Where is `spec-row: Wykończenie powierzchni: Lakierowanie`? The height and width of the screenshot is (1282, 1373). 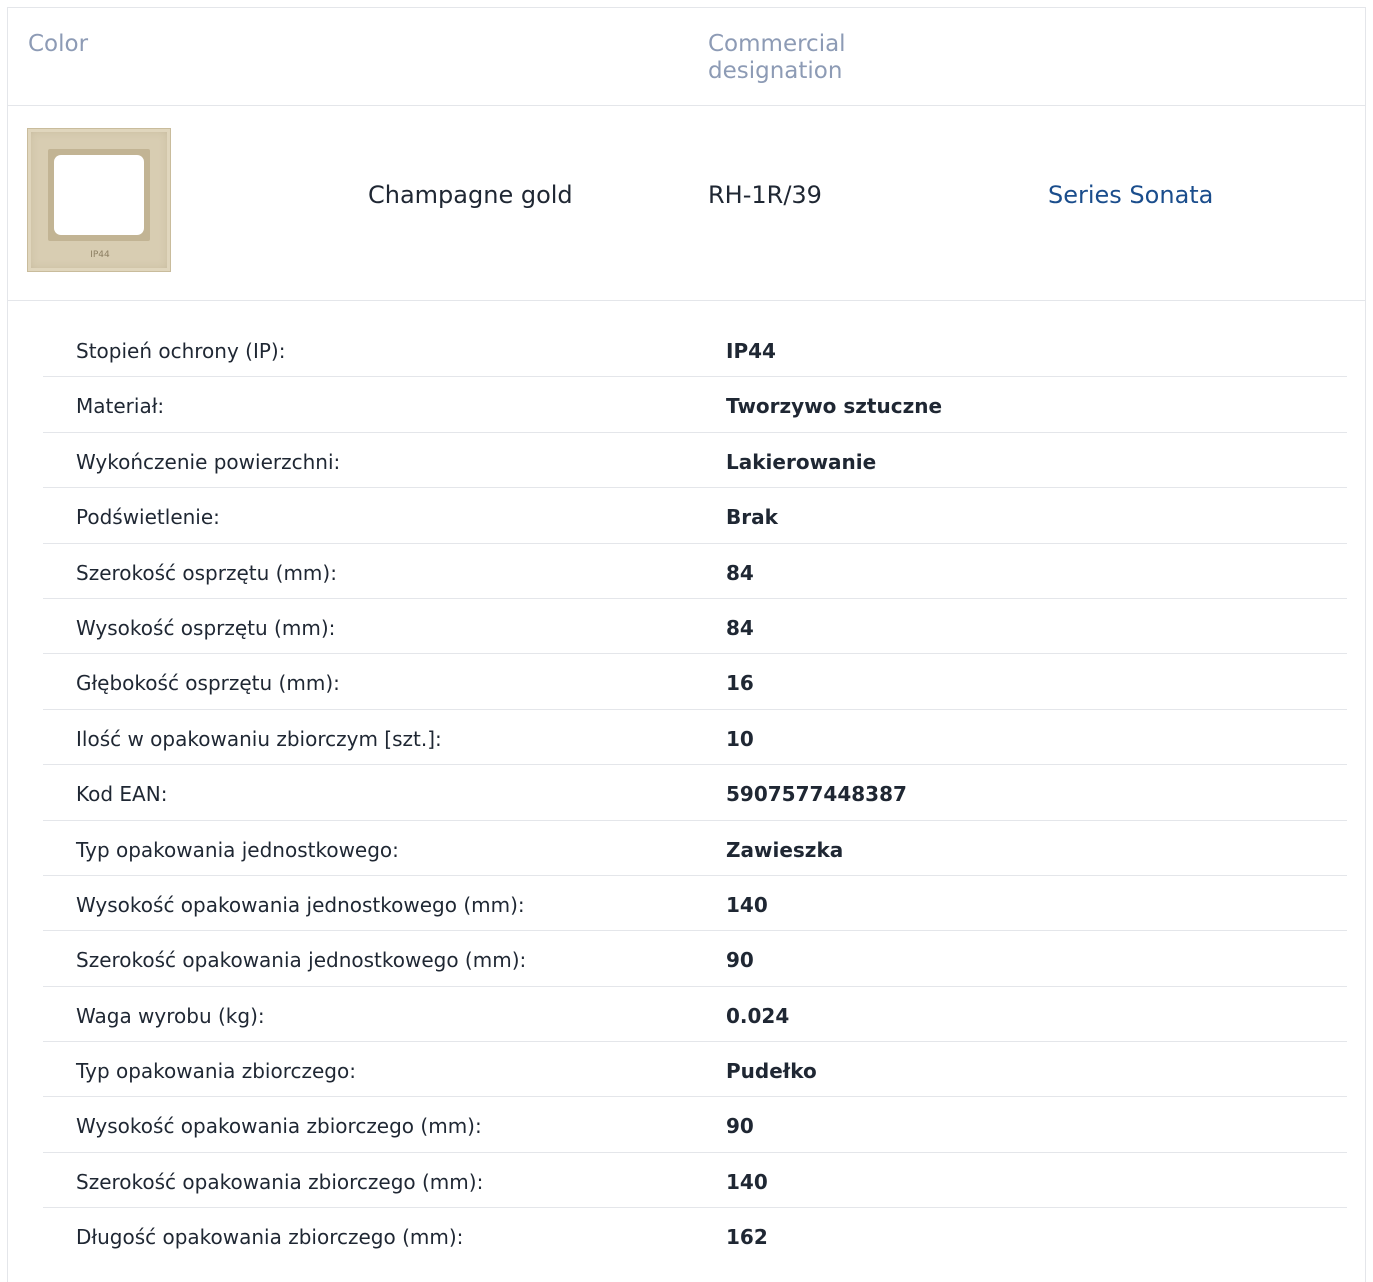
spec-row: Wykończenie powierzchni: Lakierowanie is located at coordinates (695, 461).